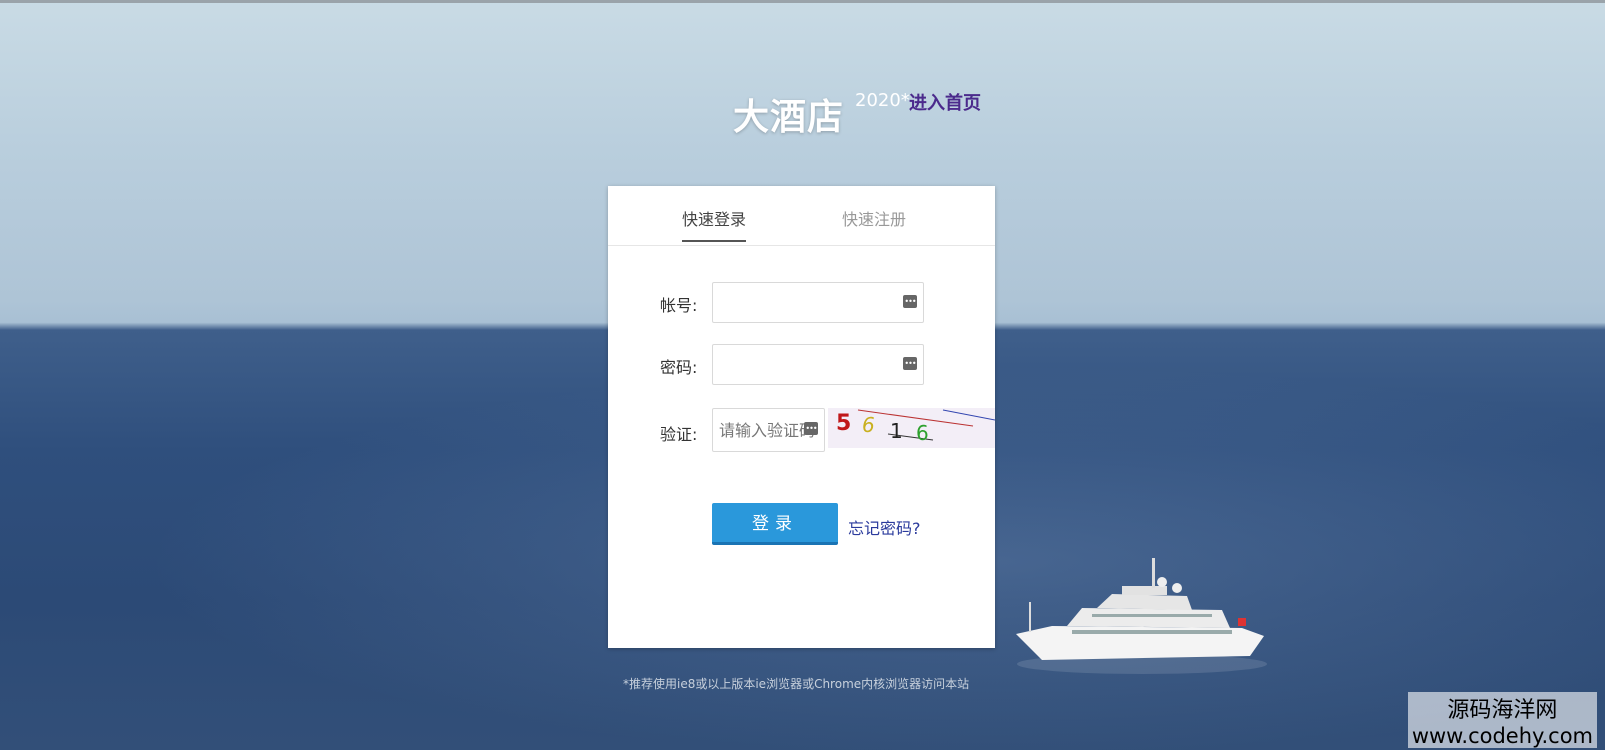  What do you see at coordinates (768, 430) in the screenshot?
I see `captcha-input-wrap: •••` at bounding box center [768, 430].